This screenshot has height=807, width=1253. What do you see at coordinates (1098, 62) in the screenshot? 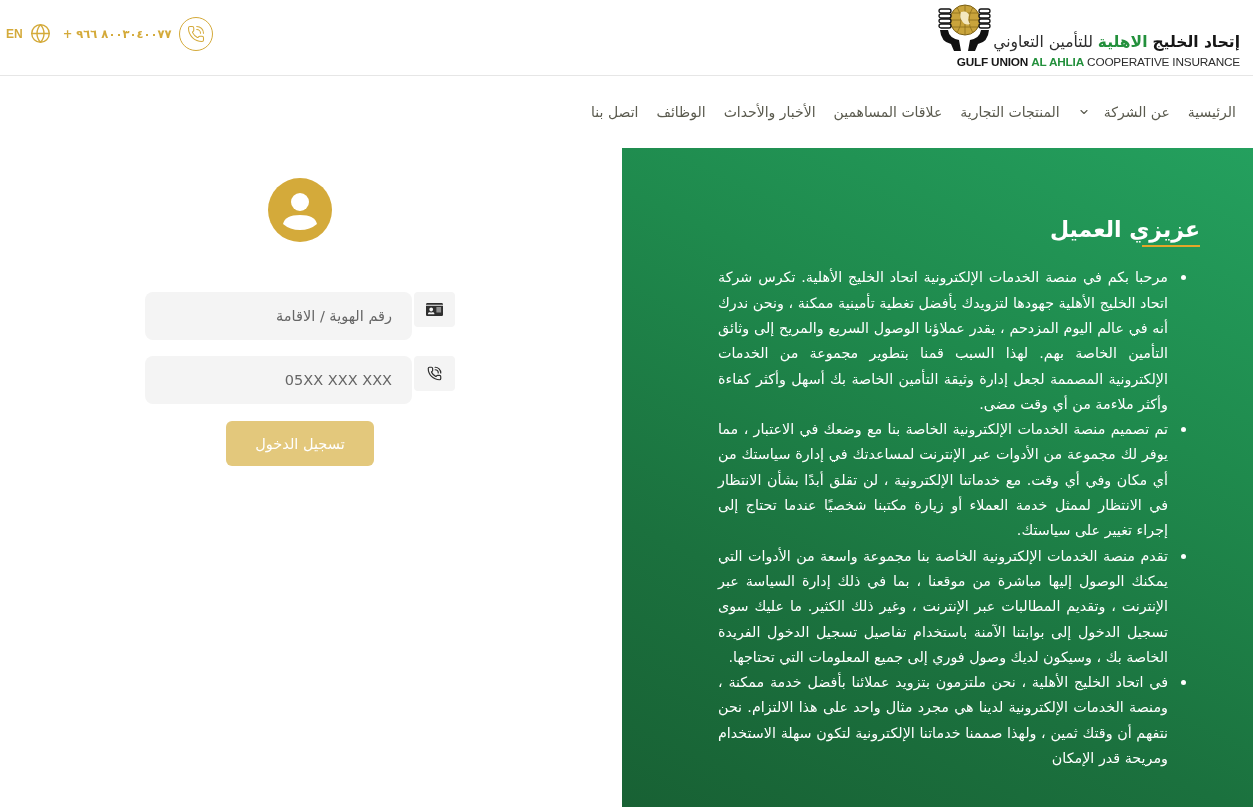
I see `logo-english-name: GULF UNION AL AHLIA COOPERATIVE INSURANCE` at bounding box center [1098, 62].